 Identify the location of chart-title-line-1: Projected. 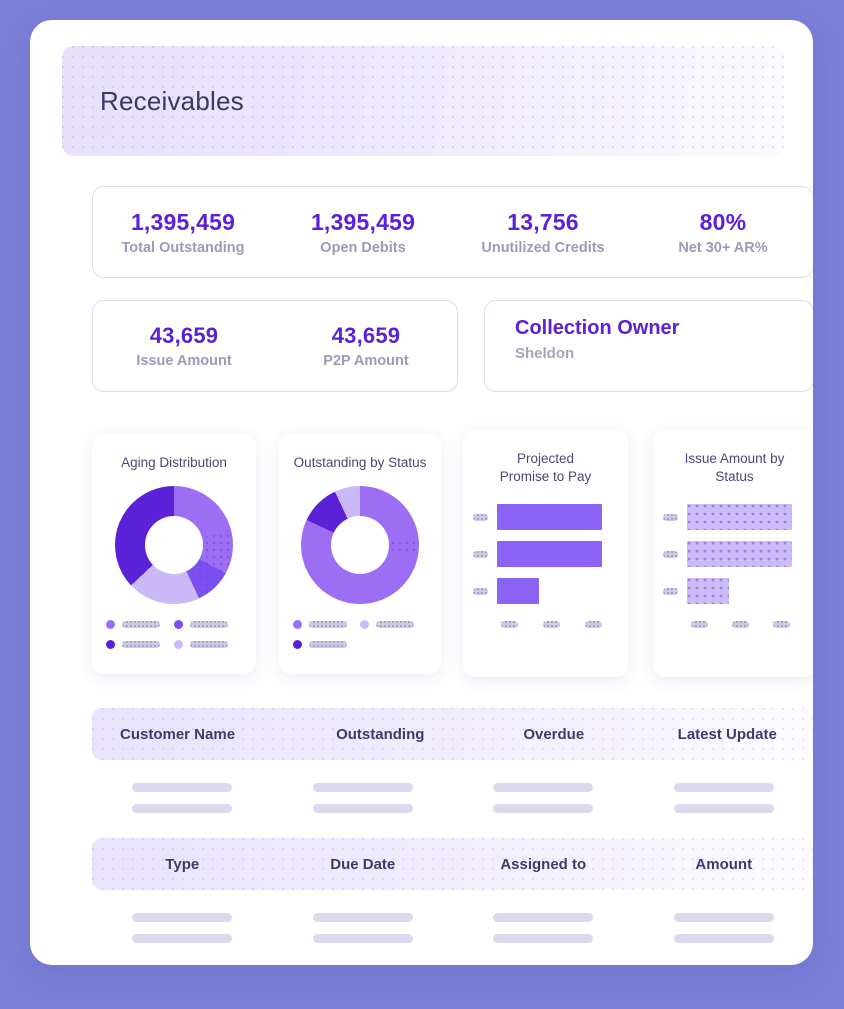
(545, 458).